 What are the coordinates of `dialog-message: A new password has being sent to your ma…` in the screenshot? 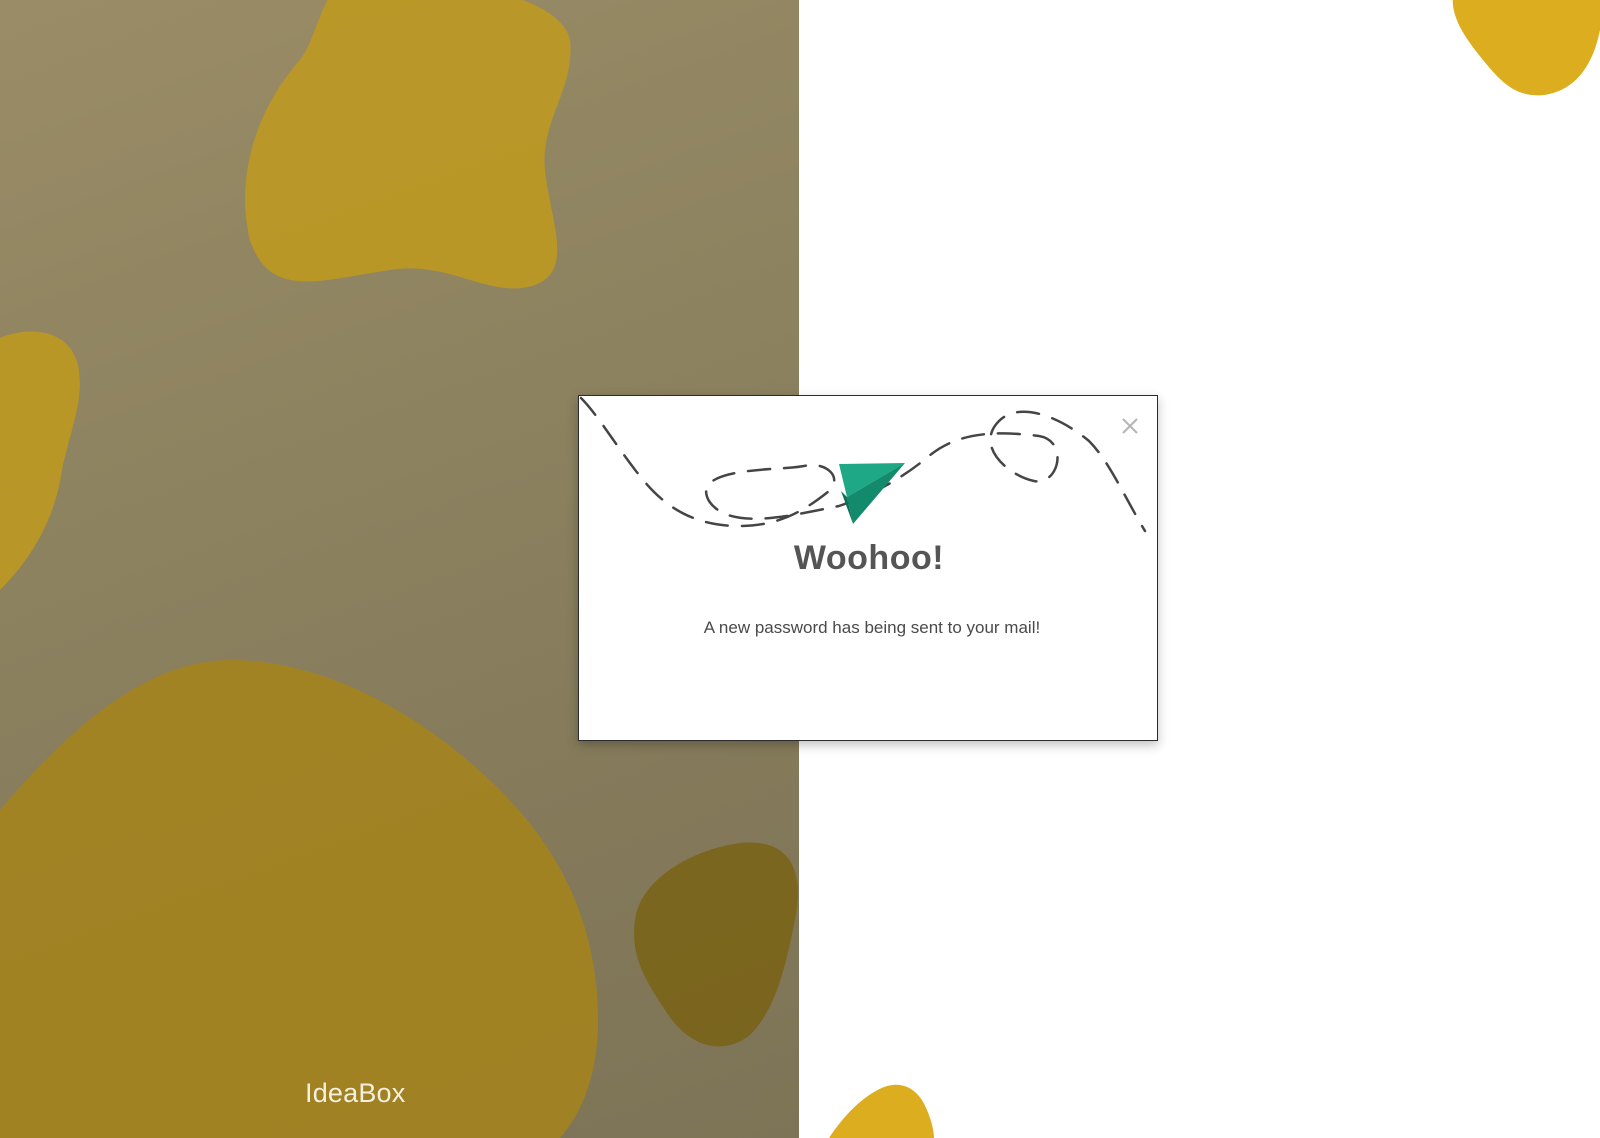 It's located at (872, 627).